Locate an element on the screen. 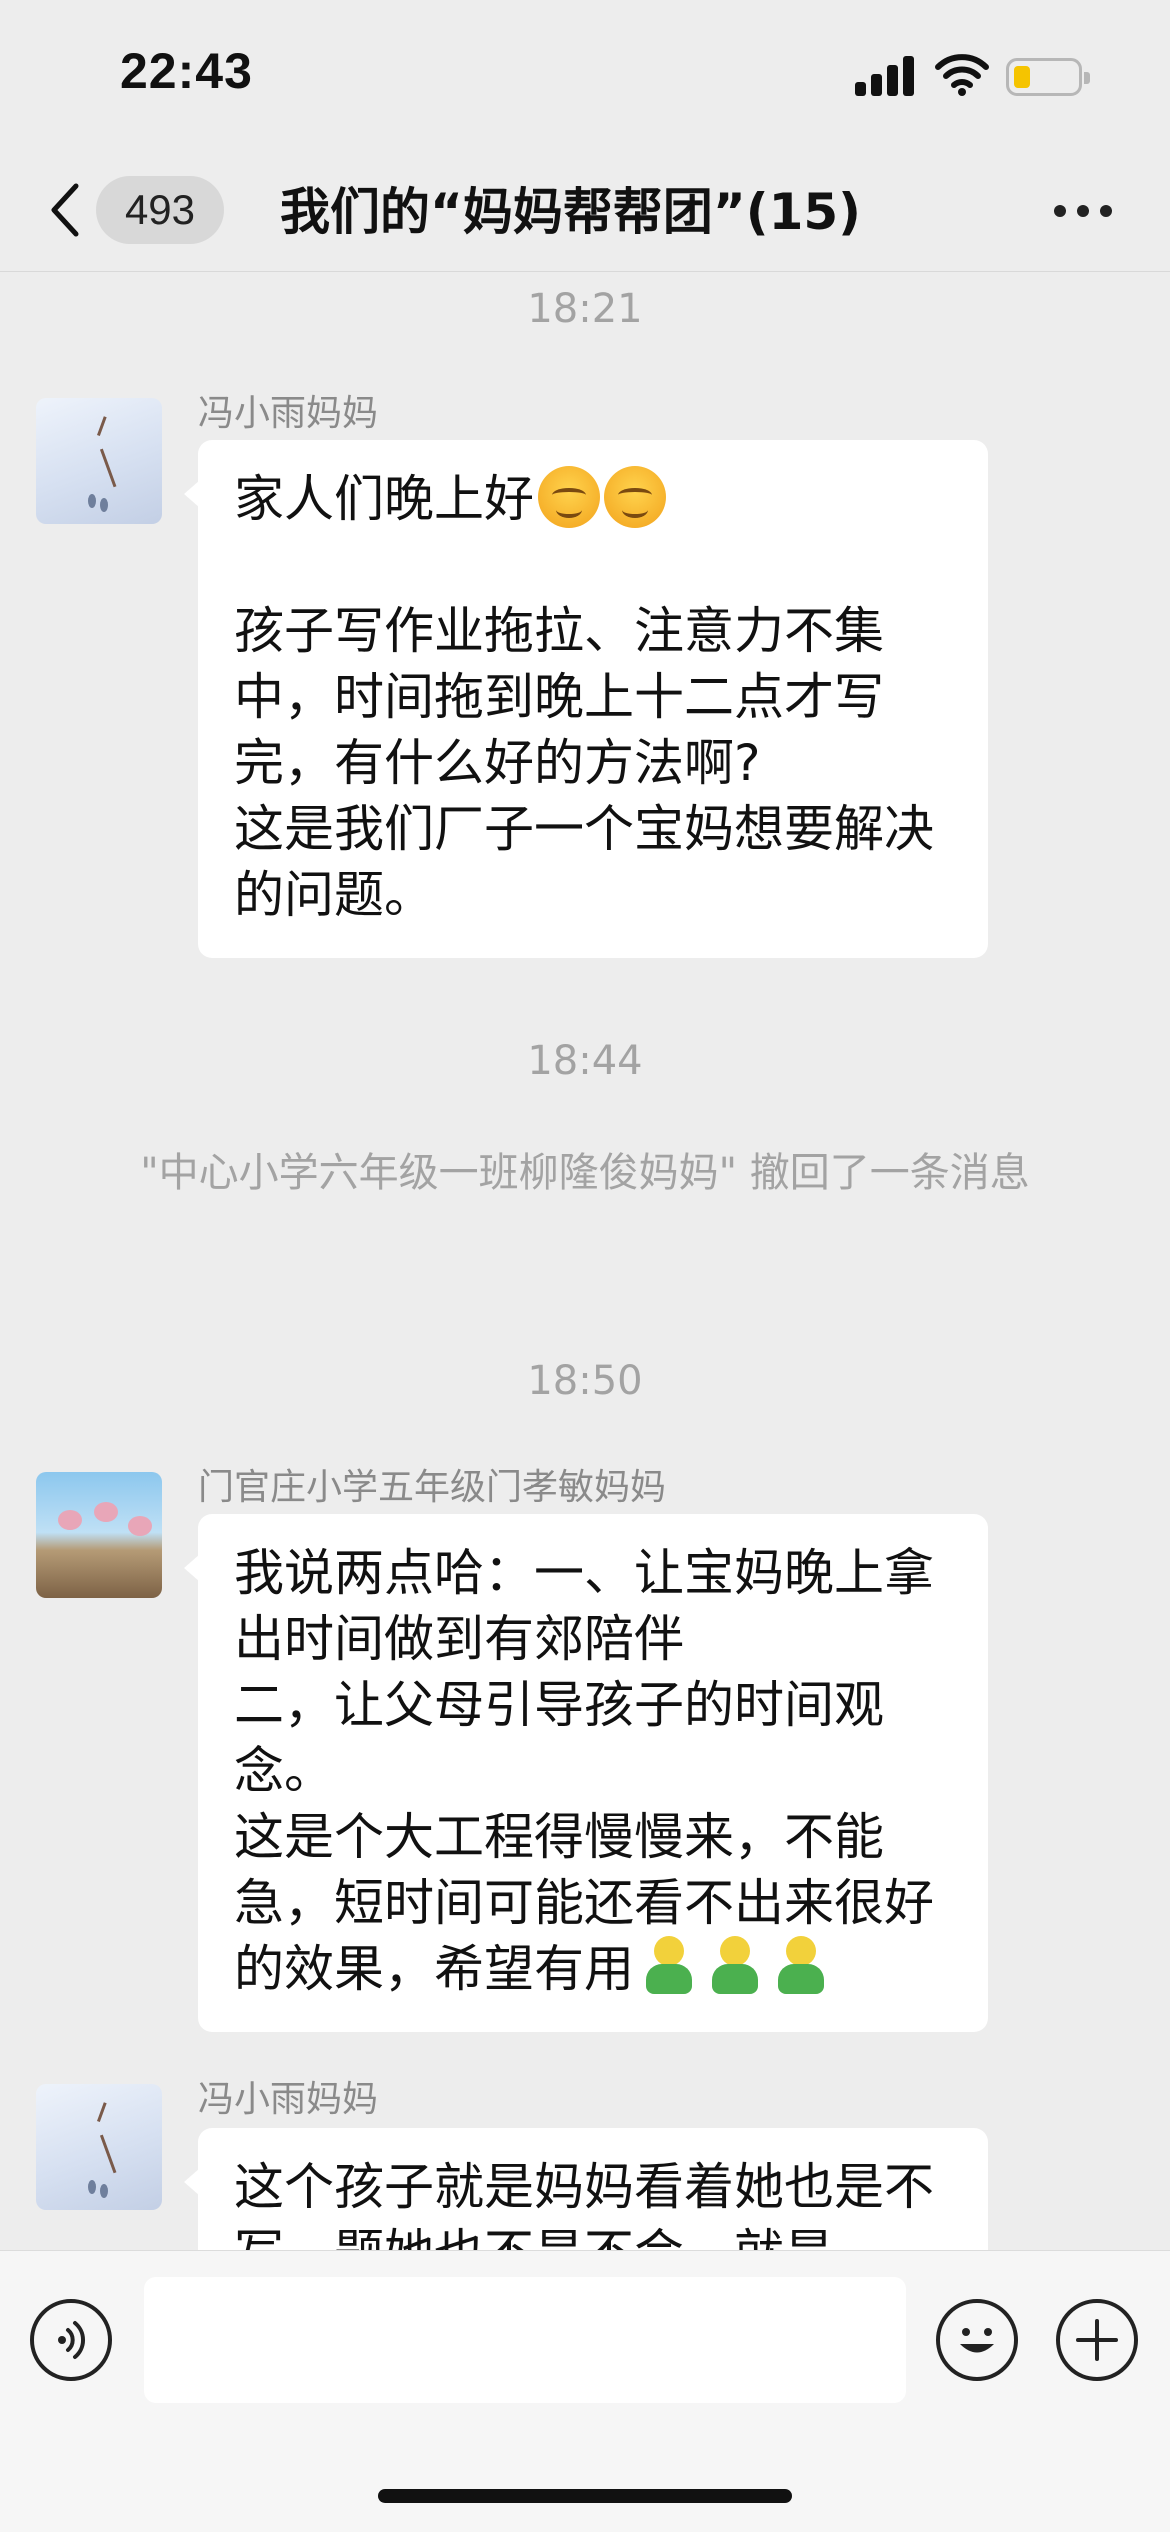 Image resolution: width=1170 pixels, height=2532 pixels. chat-header: 493 我们的“妈妈帮帮团”(15) is located at coordinates (585, 211).